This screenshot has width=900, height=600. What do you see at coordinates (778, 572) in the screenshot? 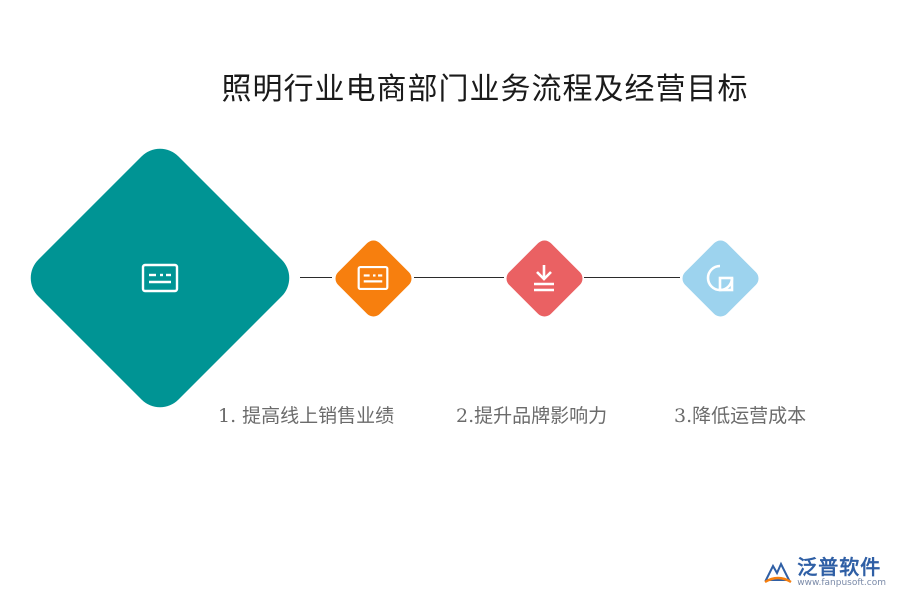
I see `brand-logo-icon` at bounding box center [778, 572].